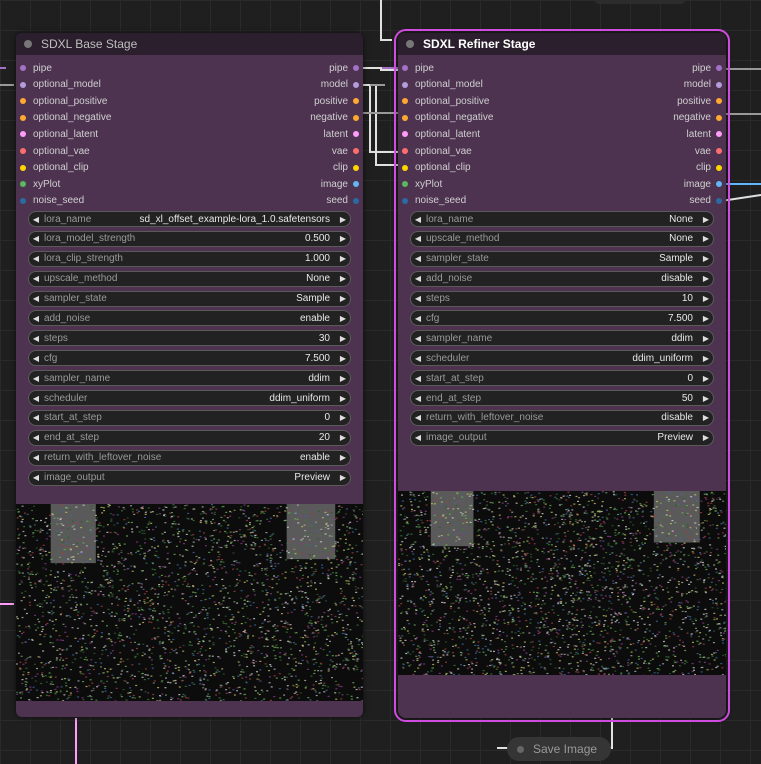 This screenshot has height=764, width=761. What do you see at coordinates (64, 101) in the screenshot?
I see `input-slot-positive: optional_positive` at bounding box center [64, 101].